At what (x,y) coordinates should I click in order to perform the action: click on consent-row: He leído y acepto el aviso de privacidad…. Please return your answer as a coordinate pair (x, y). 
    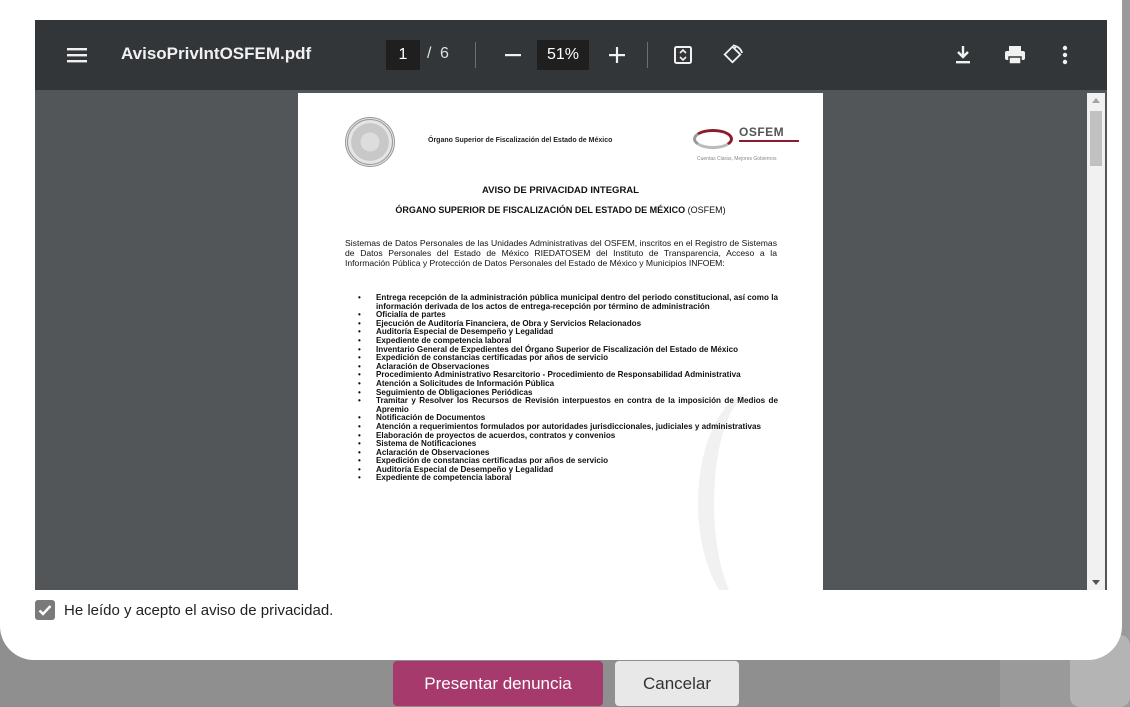
    Looking at the image, I should click on (184, 610).